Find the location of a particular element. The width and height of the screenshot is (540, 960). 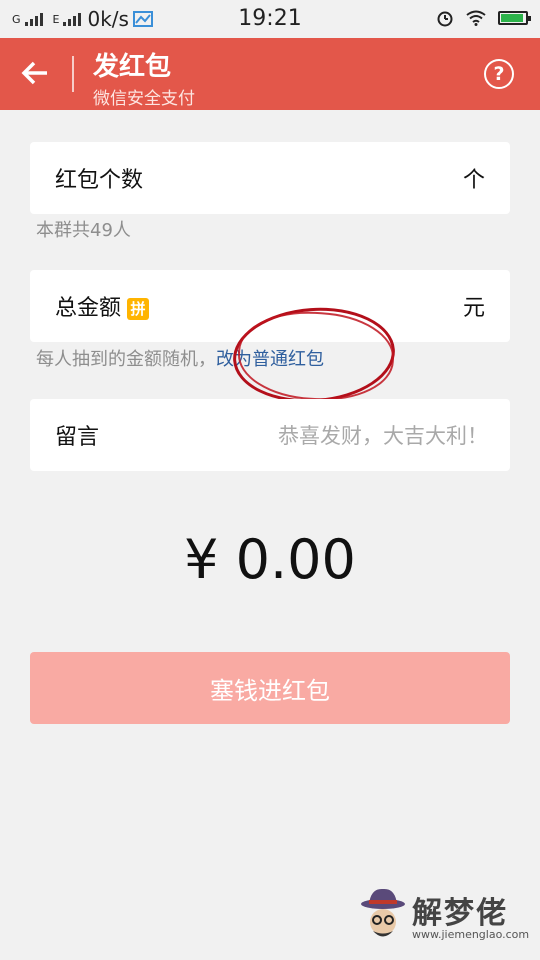

app-header: 发红包 微信安全支付 ? is located at coordinates (270, 74).